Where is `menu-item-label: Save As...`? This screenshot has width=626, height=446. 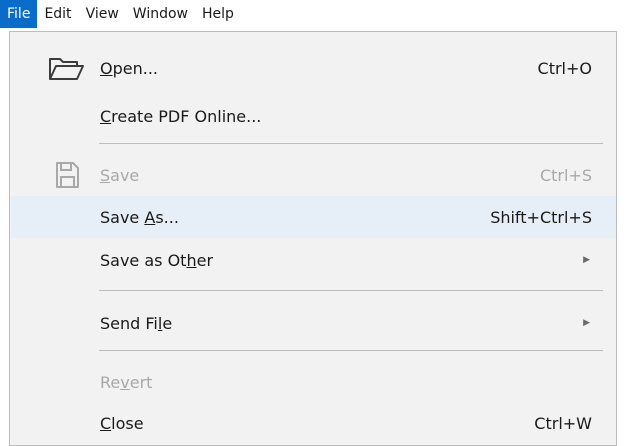 menu-item-label: Save As... is located at coordinates (139, 217).